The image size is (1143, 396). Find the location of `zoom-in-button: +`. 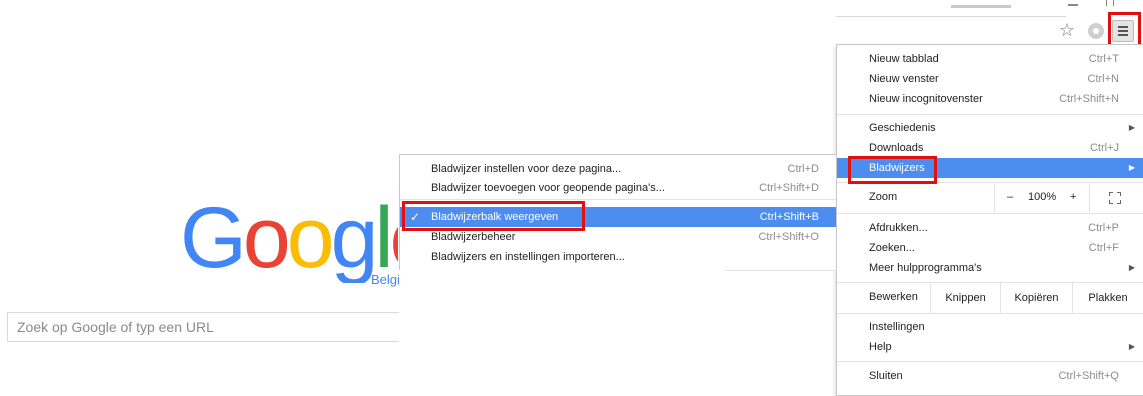

zoom-in-button: + is located at coordinates (1073, 197).